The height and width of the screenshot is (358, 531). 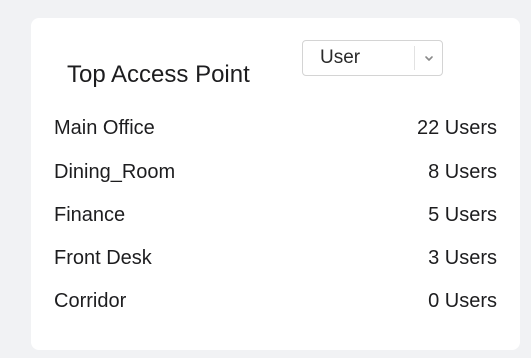 What do you see at coordinates (456, 128) in the screenshot?
I see `user-count: 22 Users` at bounding box center [456, 128].